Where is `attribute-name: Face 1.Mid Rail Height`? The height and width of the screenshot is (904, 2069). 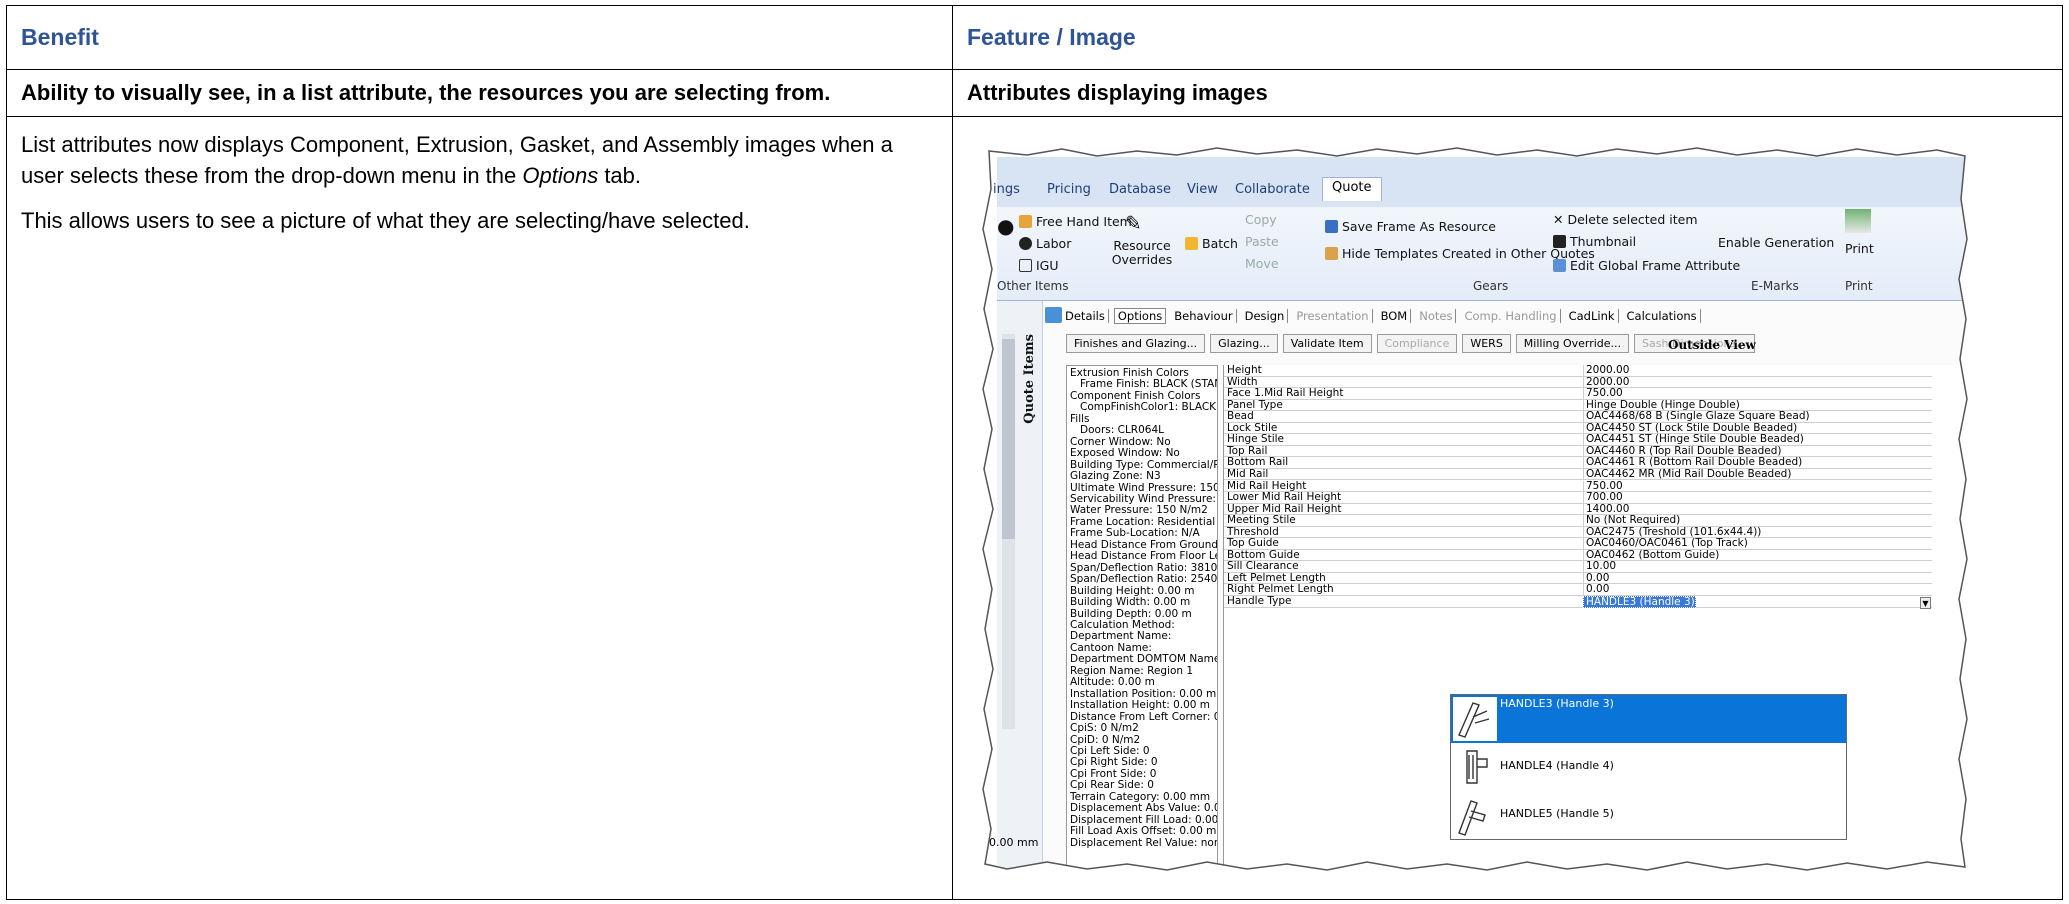 attribute-name: Face 1.Mid Rail Height is located at coordinates (1285, 393).